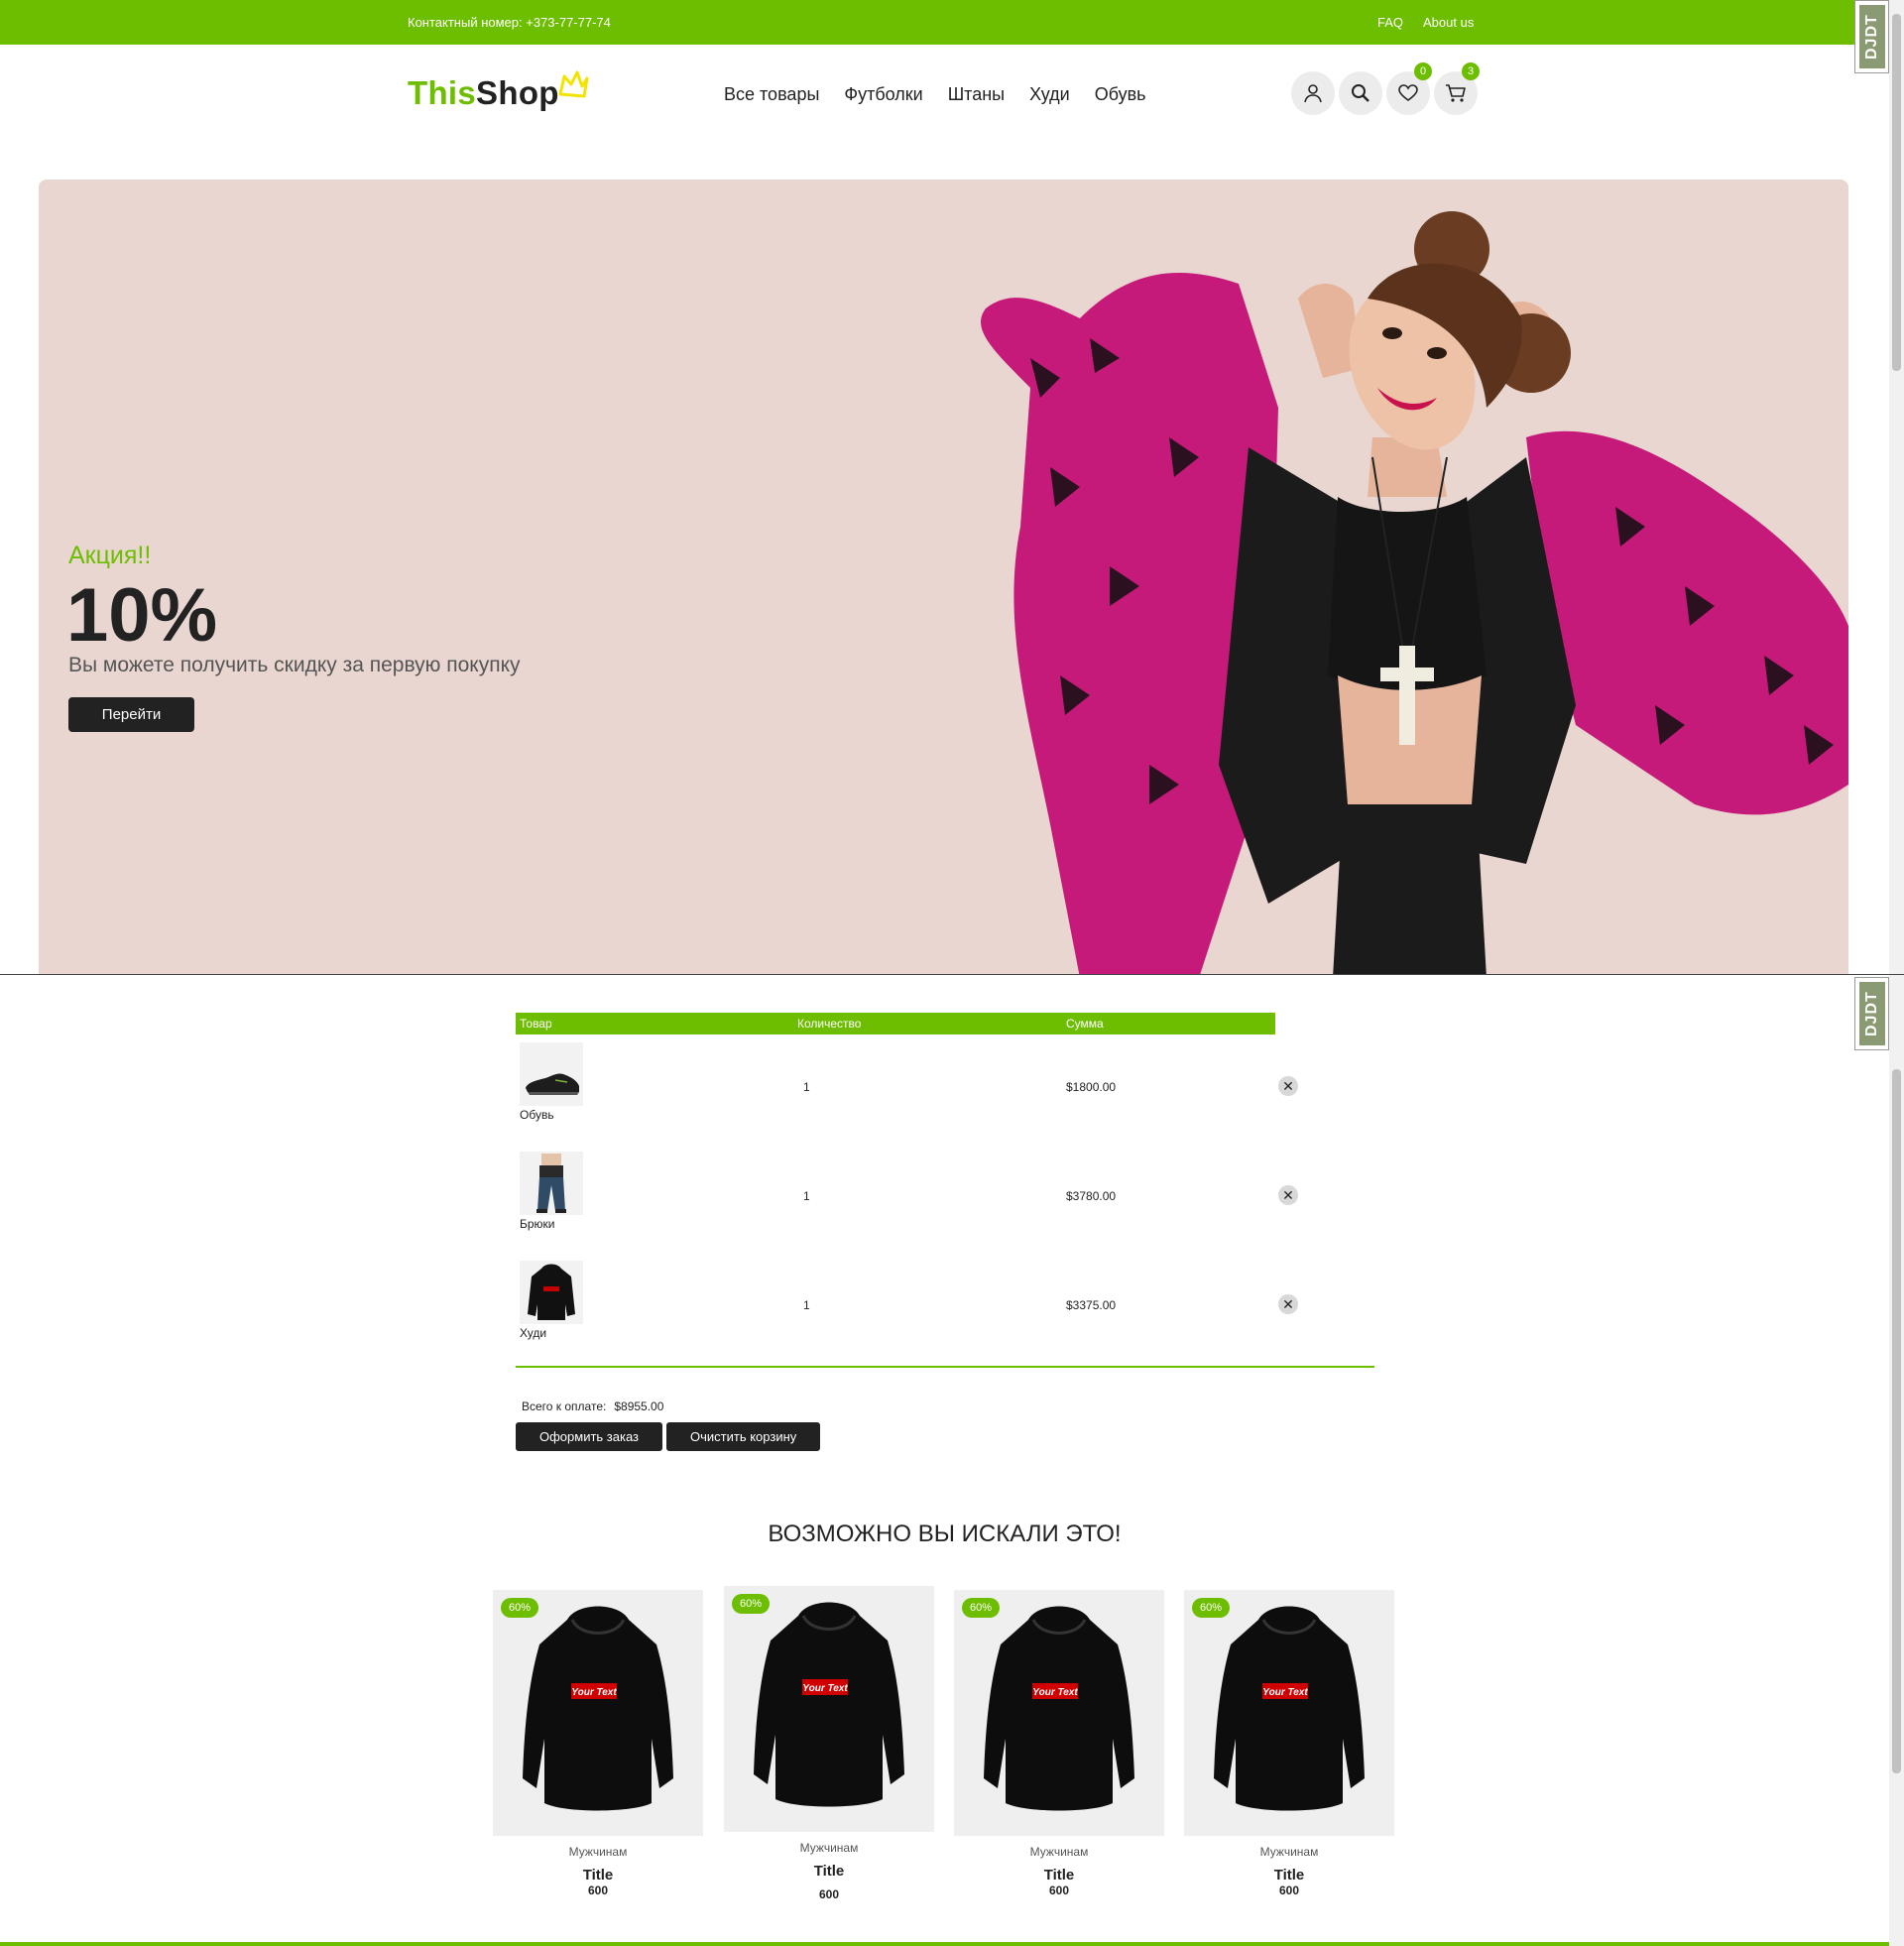 The height and width of the screenshot is (1946, 1904). Describe the element at coordinates (945, 1533) in the screenshot. I see `recommendations-title: ВОЗМОЖНО ВЫ ИСКАЛИ ЭТО!` at that location.